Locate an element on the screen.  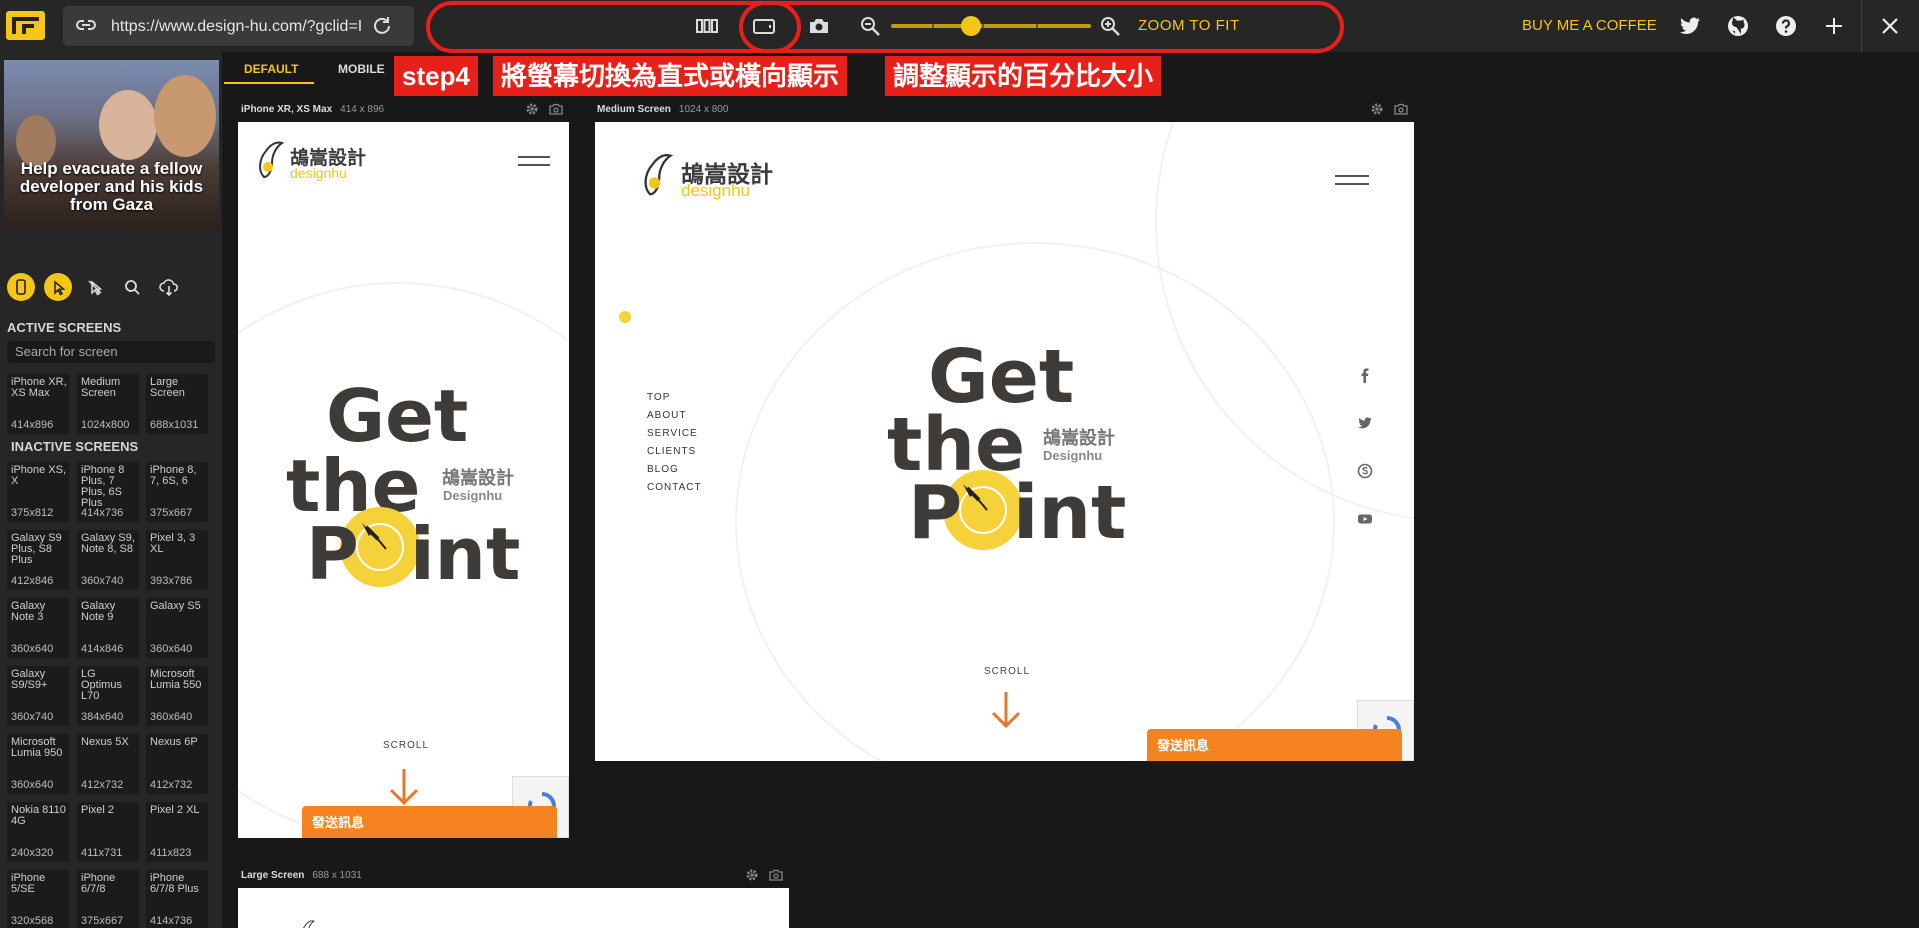
screen-option: Medium Screen 1024x800 is located at coordinates (108, 404).